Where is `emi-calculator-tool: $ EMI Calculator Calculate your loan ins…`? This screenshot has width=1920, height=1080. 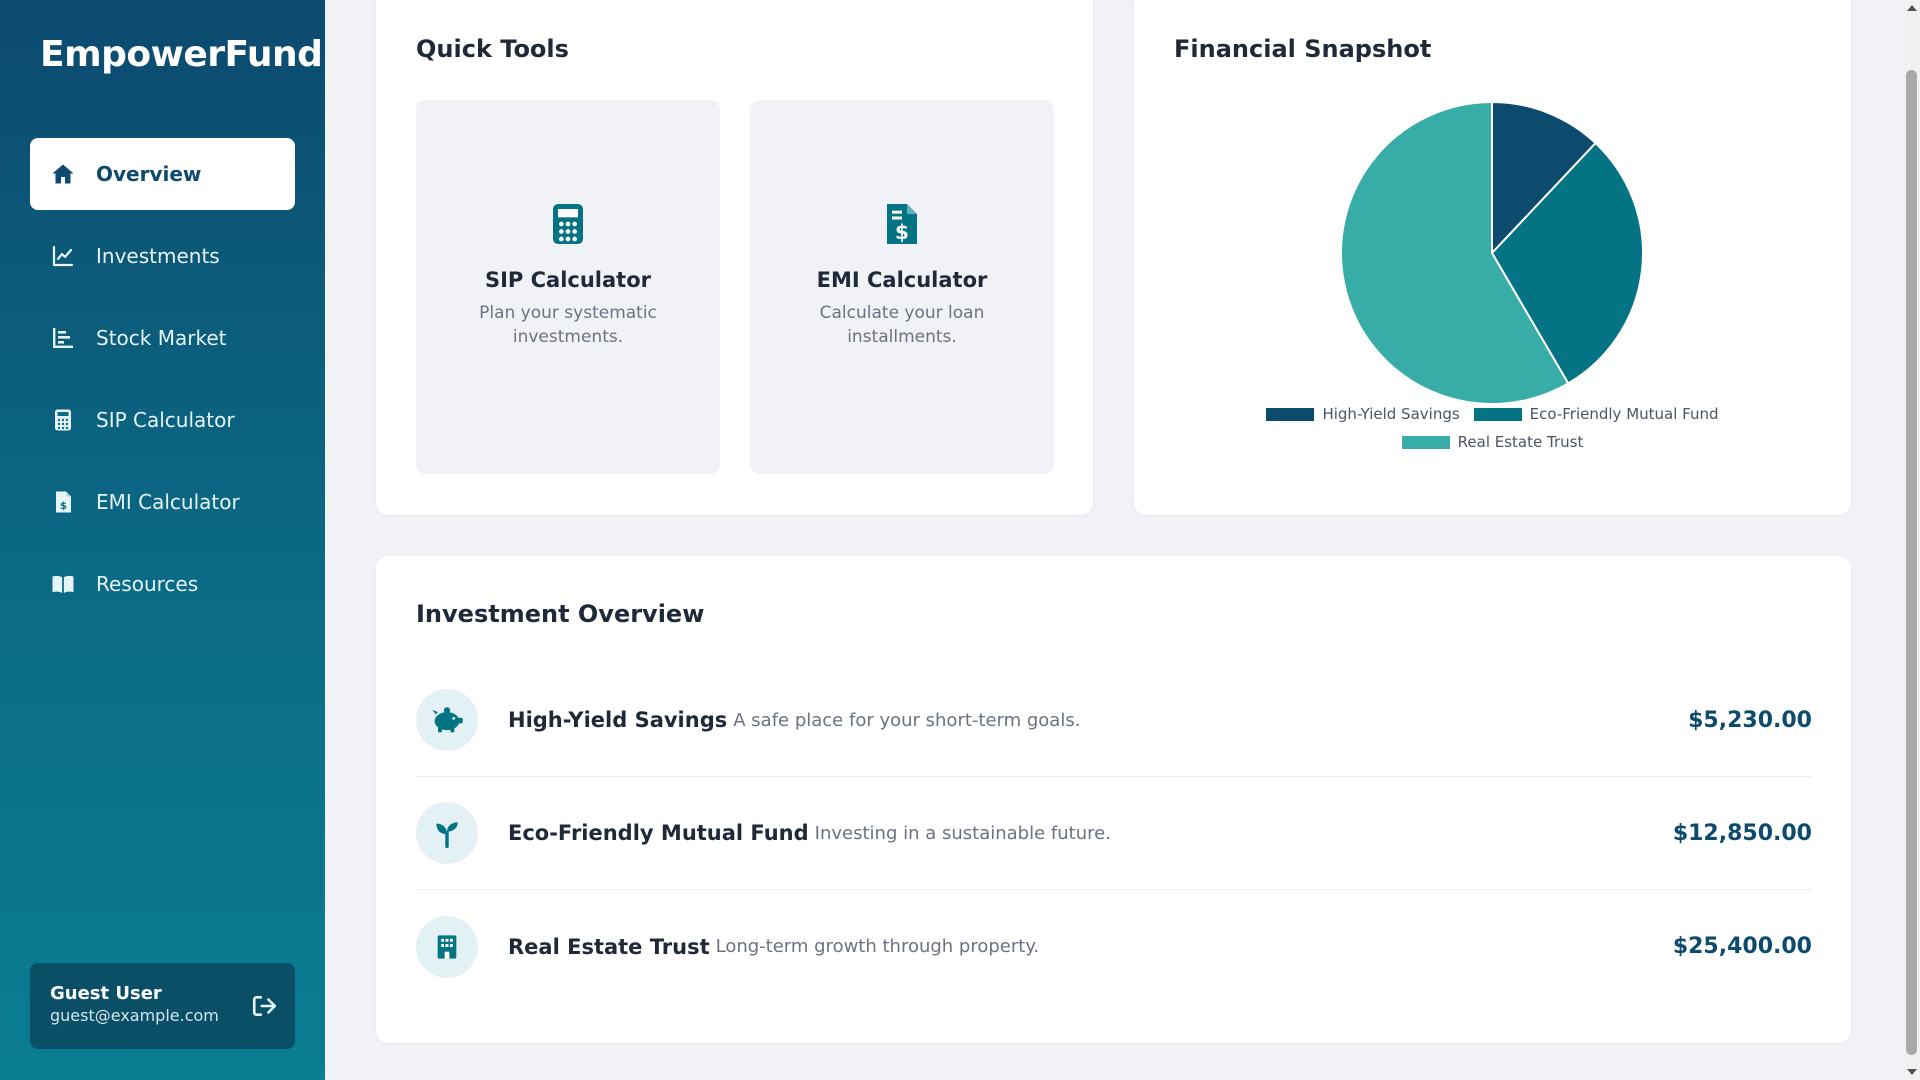
emi-calculator-tool: $ EMI Calculator Calculate your loan ins… is located at coordinates (902, 287).